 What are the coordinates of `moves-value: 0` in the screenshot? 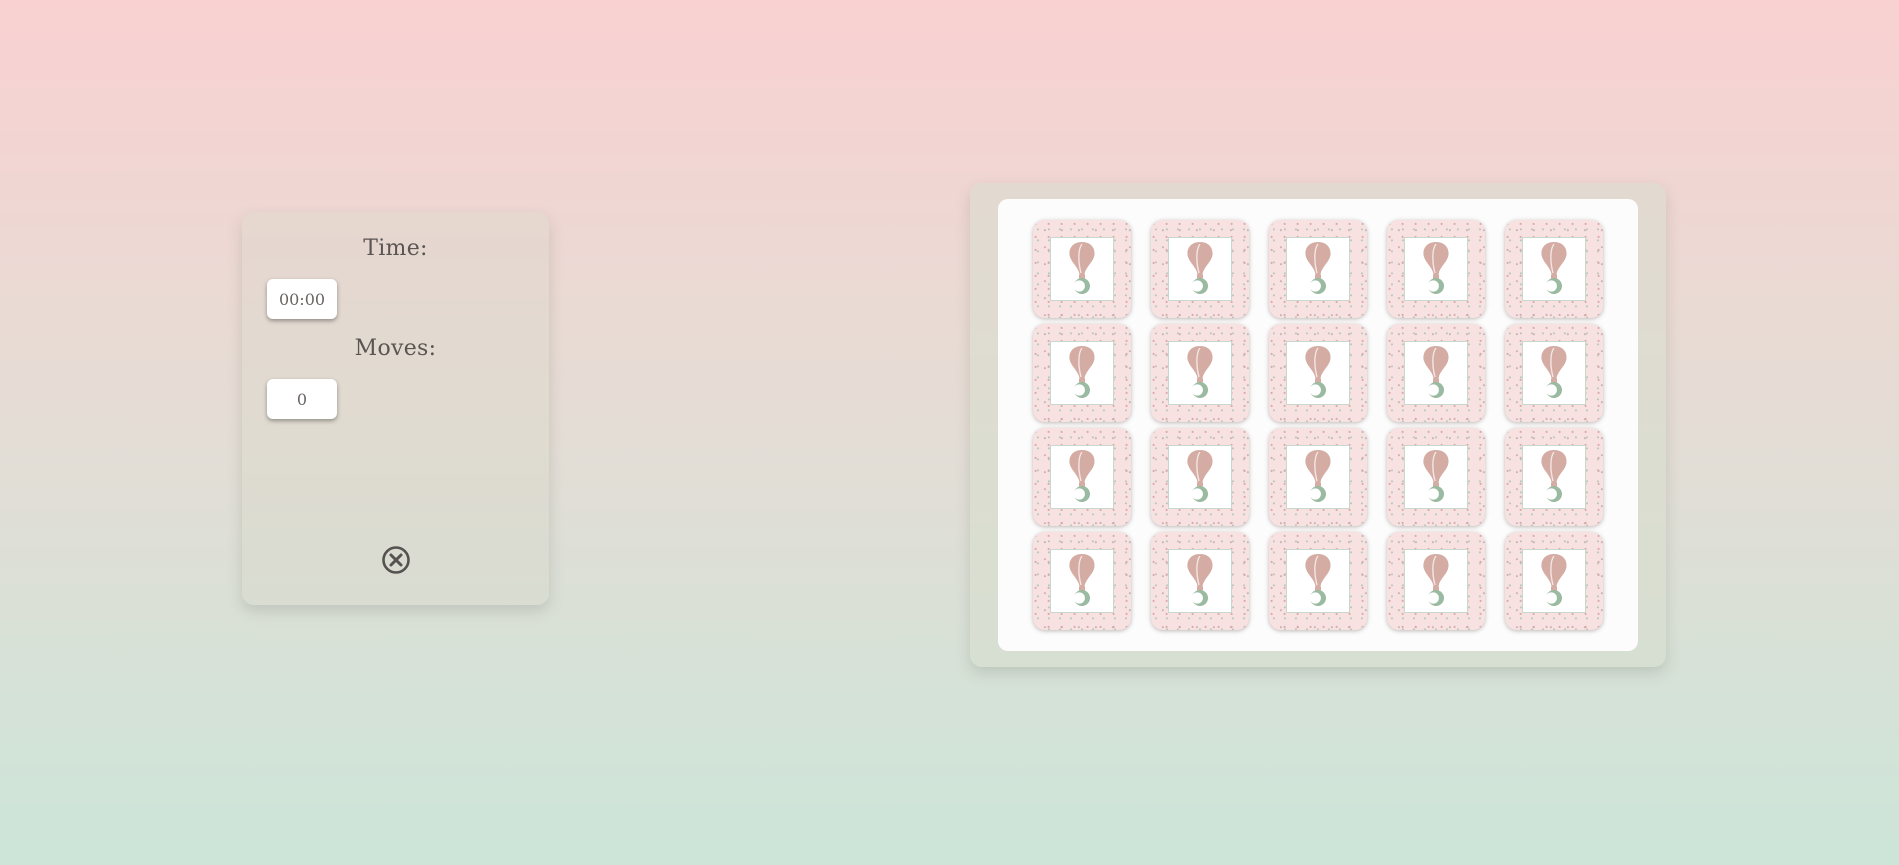 It's located at (302, 399).